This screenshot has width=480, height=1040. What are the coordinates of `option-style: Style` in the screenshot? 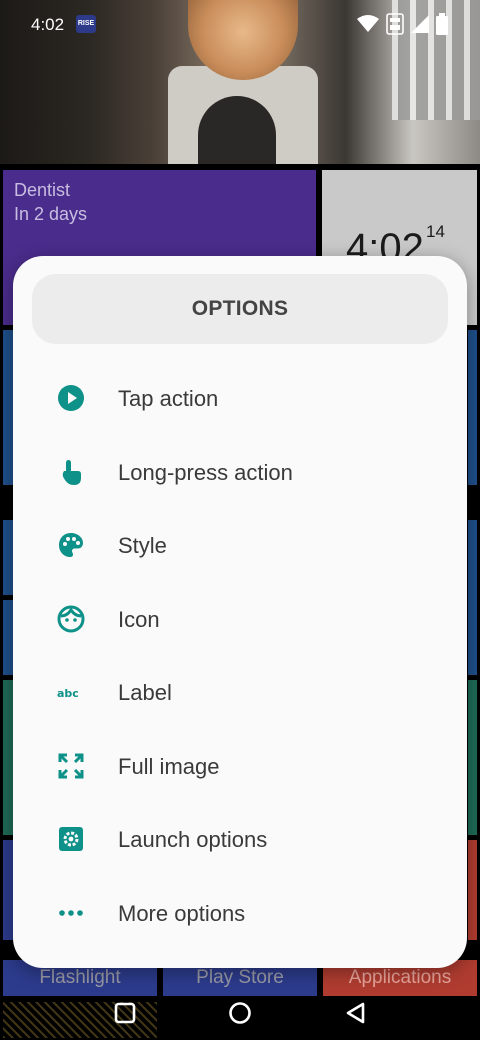 It's located at (240, 544).